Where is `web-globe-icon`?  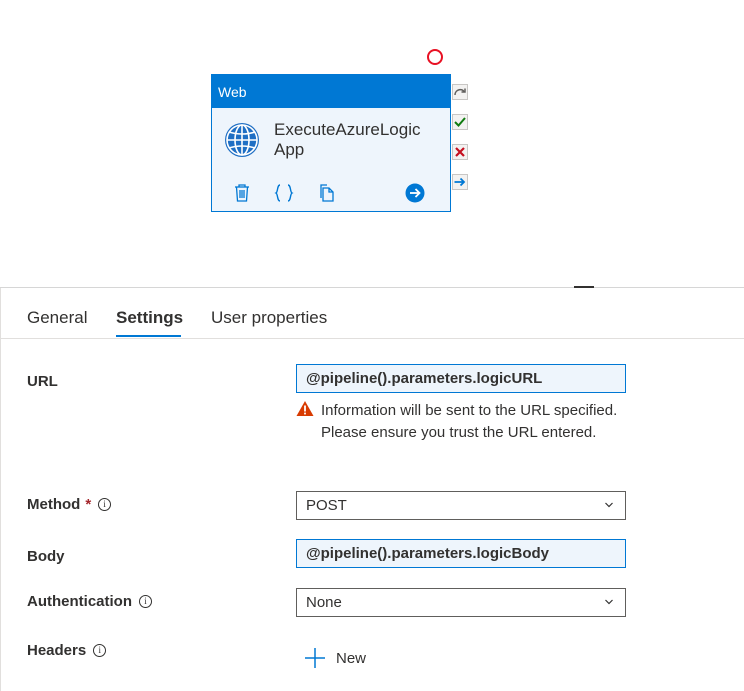
web-globe-icon is located at coordinates (242, 140).